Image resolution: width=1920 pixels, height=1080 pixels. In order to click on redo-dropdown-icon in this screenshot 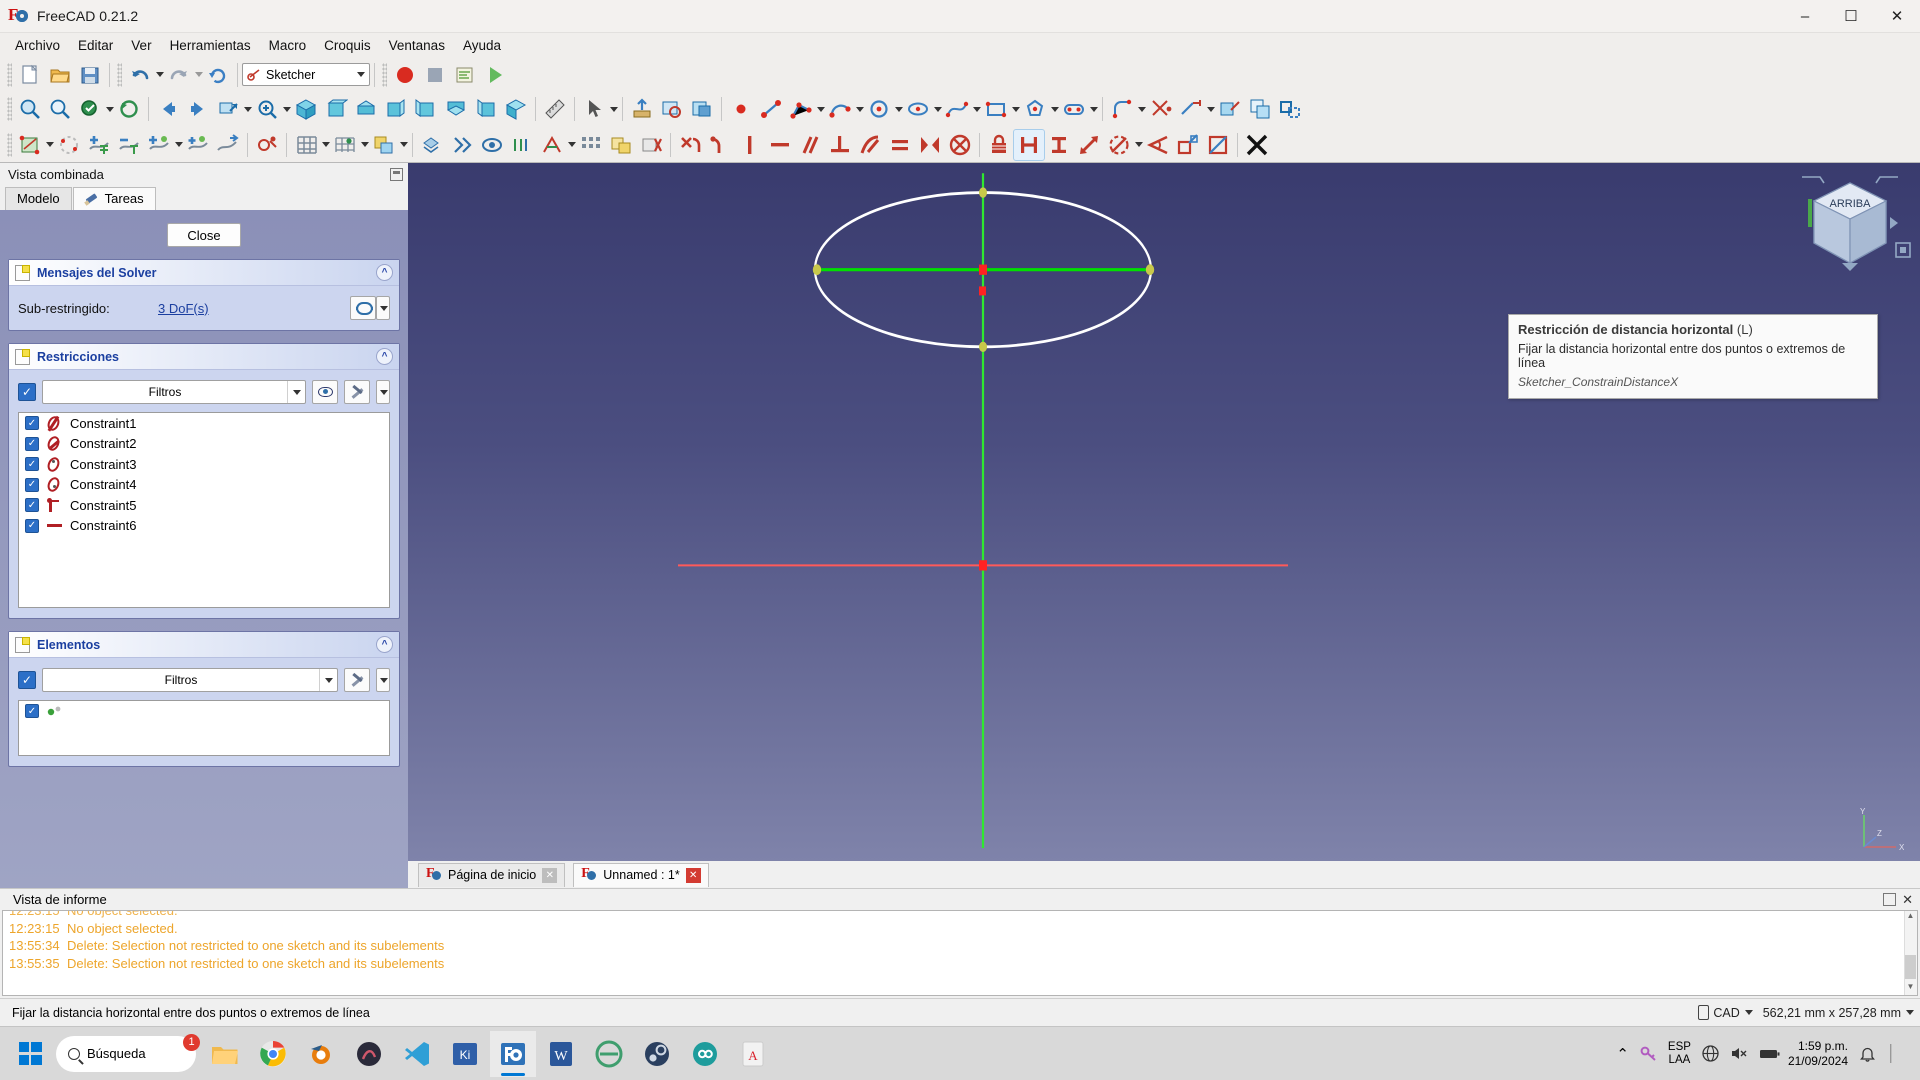, I will do `click(199, 74)`.